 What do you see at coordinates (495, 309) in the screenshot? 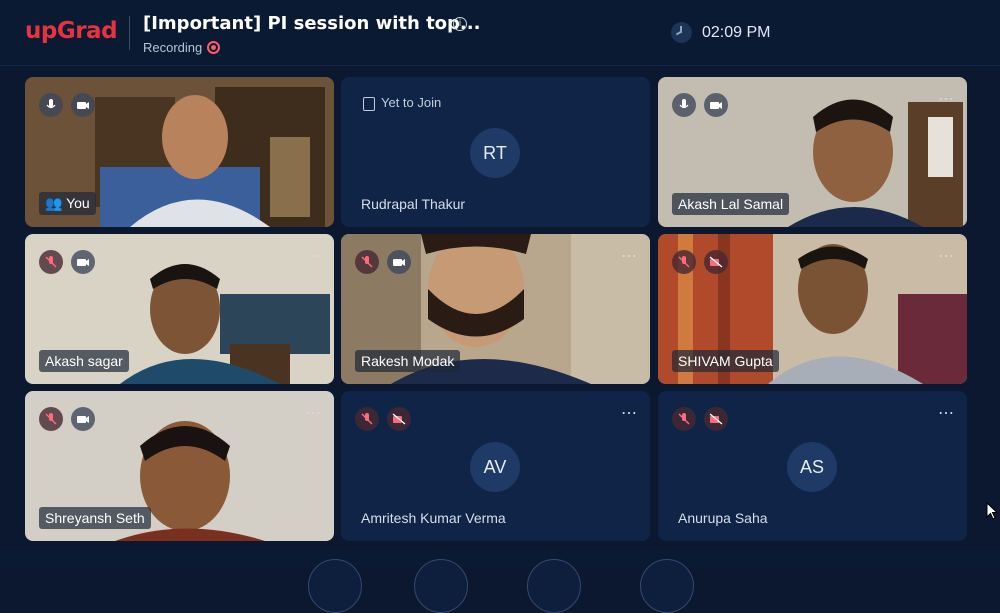
I see `participant-tile-rakesh: ⋯ Rakesh Modak` at bounding box center [495, 309].